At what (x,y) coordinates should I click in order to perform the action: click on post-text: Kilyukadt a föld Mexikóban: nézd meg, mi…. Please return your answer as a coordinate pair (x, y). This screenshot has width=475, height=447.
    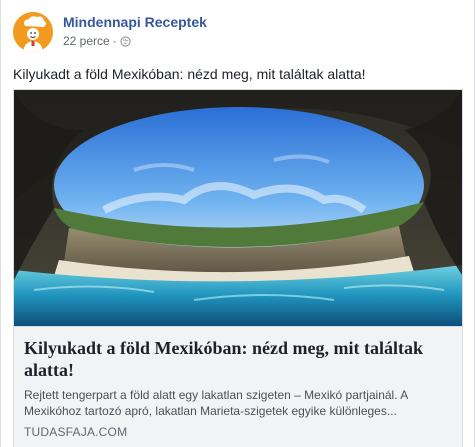
    Looking at the image, I should click on (189, 74).